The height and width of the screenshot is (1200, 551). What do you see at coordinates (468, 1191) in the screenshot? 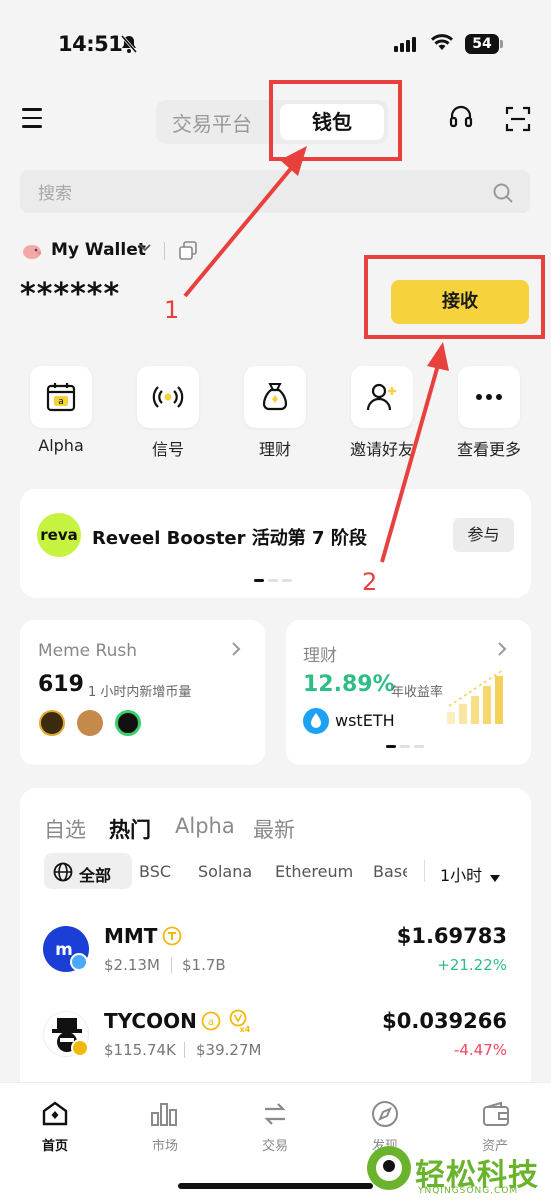
I see `watermark-url: YNQINGSONG.COM` at bounding box center [468, 1191].